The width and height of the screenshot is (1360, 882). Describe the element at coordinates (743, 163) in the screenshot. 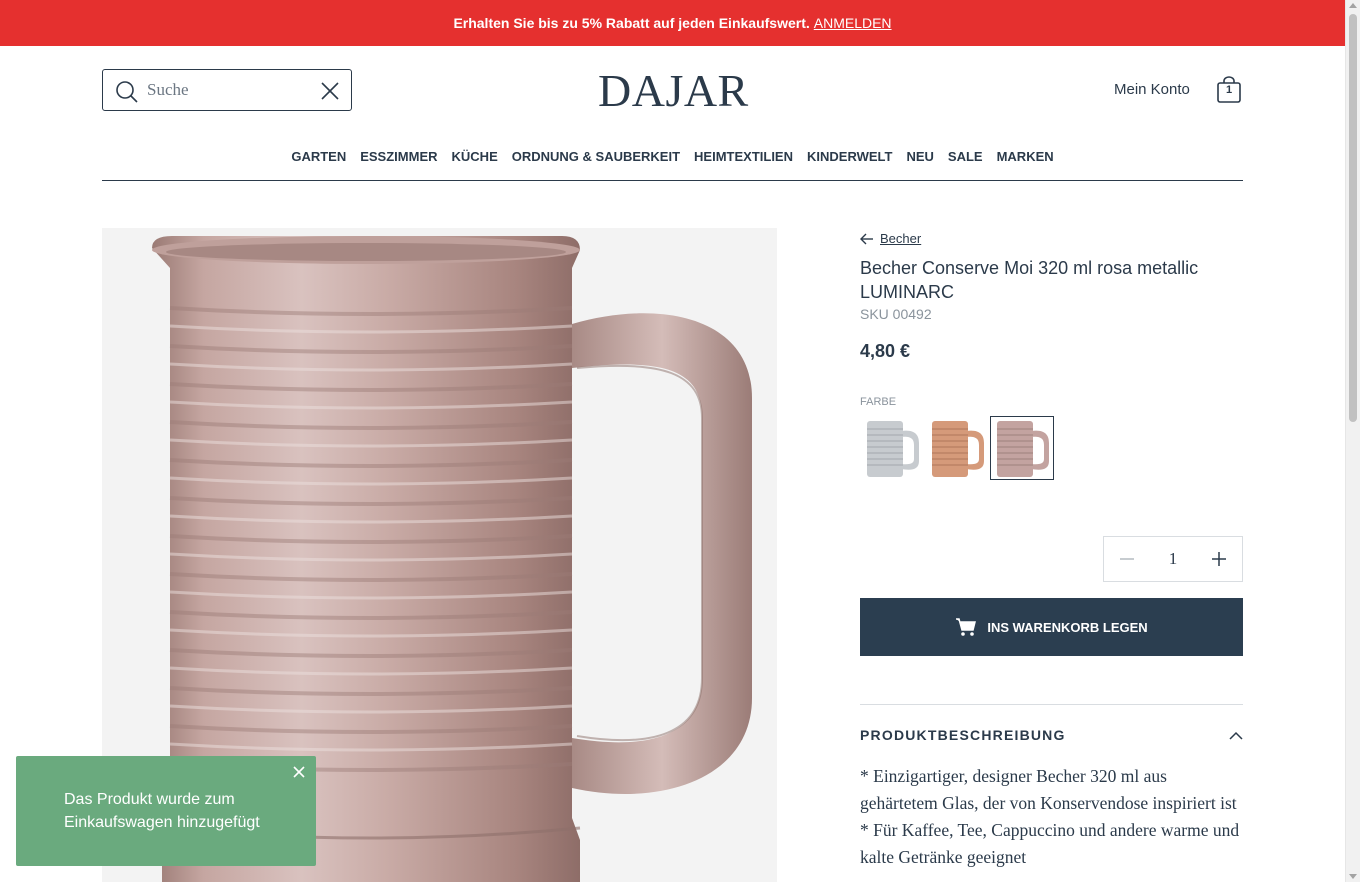

I see `nav-item-heimtextilien: HEIMTEXTILIEN` at that location.